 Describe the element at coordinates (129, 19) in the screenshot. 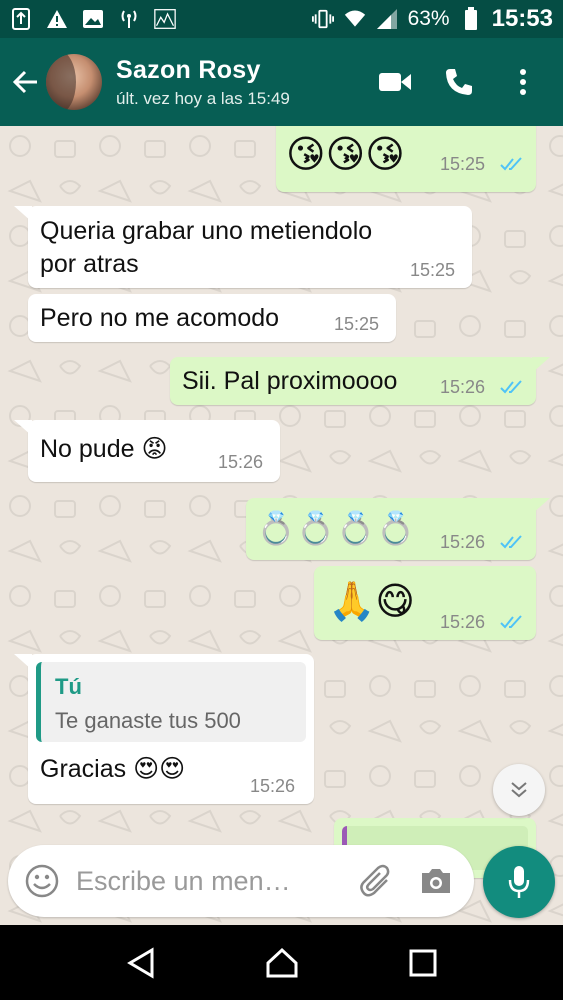

I see `signal-tower-icon` at that location.